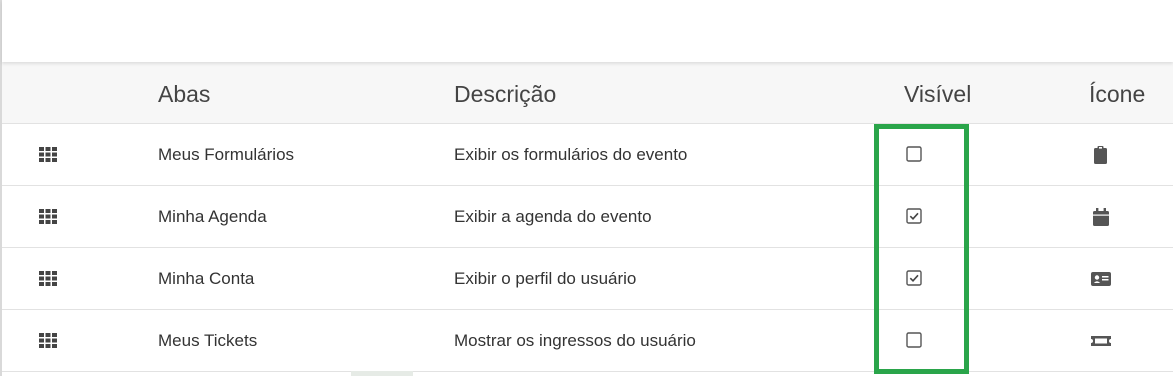  I want to click on row-aba-label: Minha Agenda, so click(212, 216).